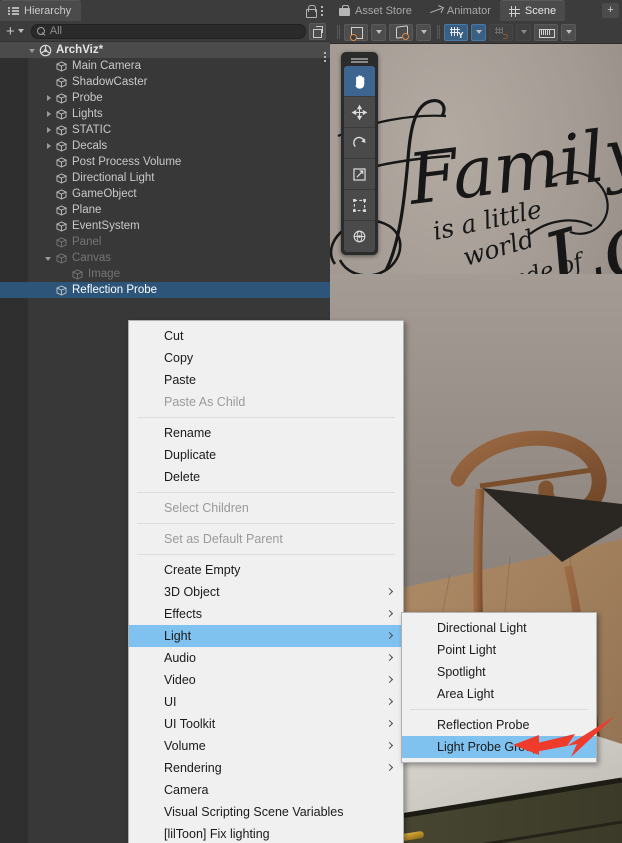 The height and width of the screenshot is (843, 622). I want to click on submenu-item-reflection-probe: Reflection Probe, so click(499, 725).